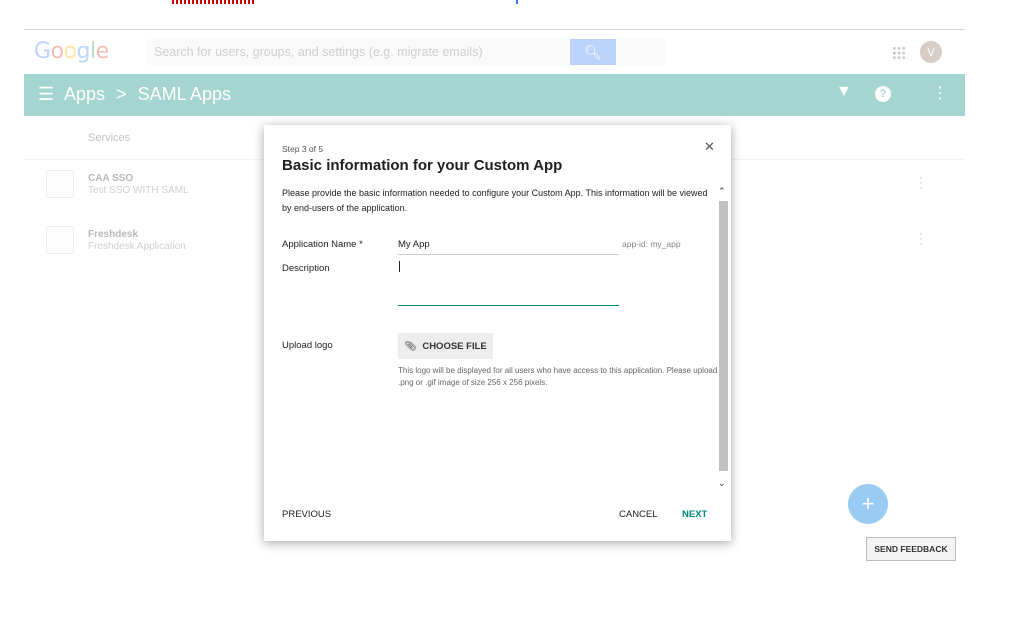 Image resolution: width=1020 pixels, height=619 pixels. I want to click on send-feedback-button: SEND FEEDBACK, so click(911, 549).